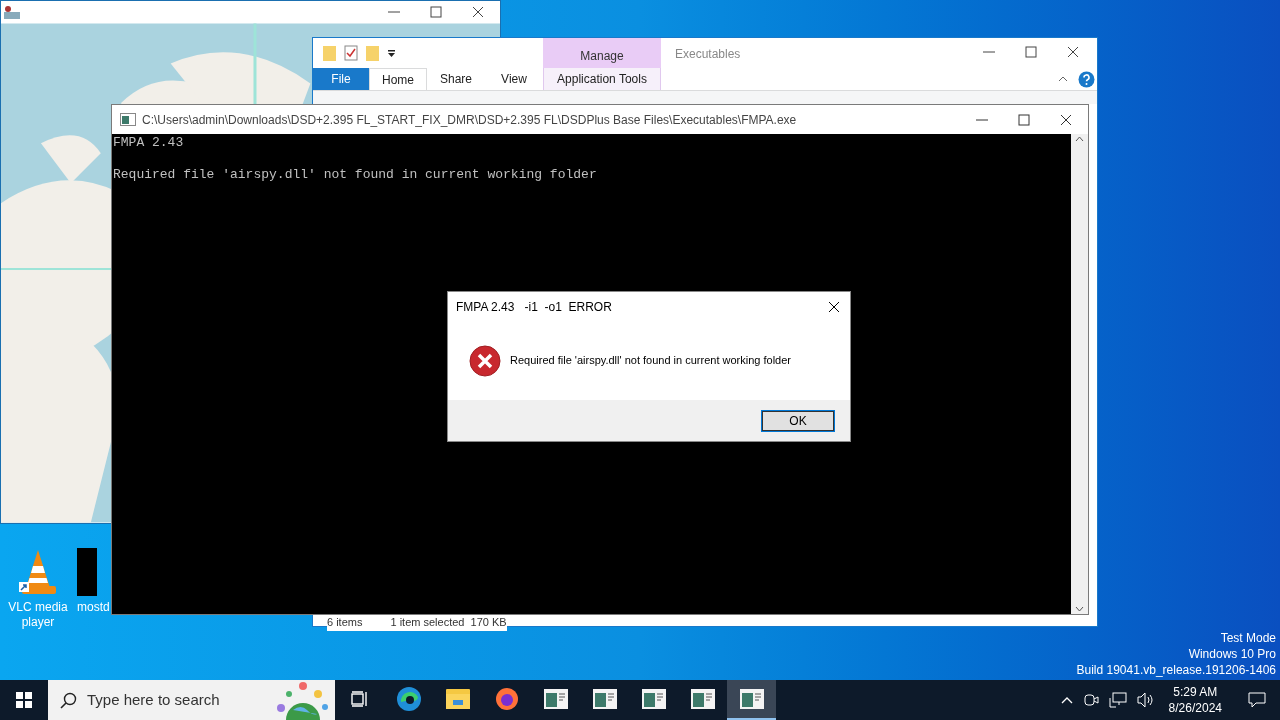 The image size is (1280, 720). What do you see at coordinates (1195, 708) in the screenshot?
I see `clock-date: 8/26/2024` at bounding box center [1195, 708].